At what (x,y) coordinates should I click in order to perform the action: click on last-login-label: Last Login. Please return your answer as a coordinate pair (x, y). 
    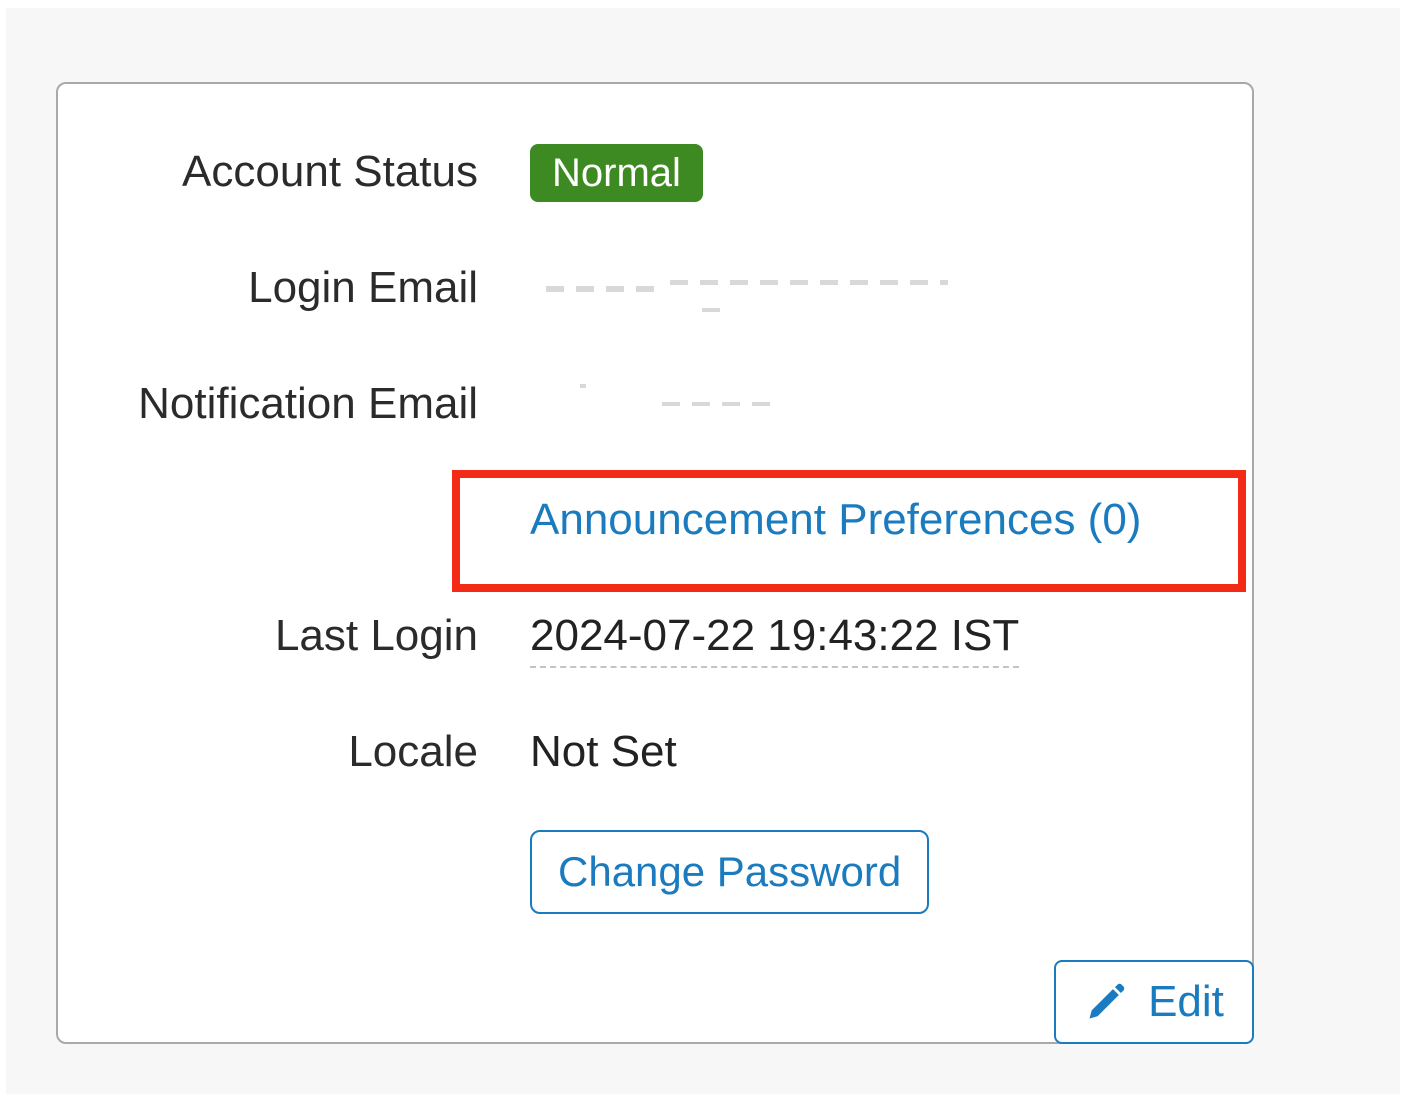
    Looking at the image, I should click on (376, 635).